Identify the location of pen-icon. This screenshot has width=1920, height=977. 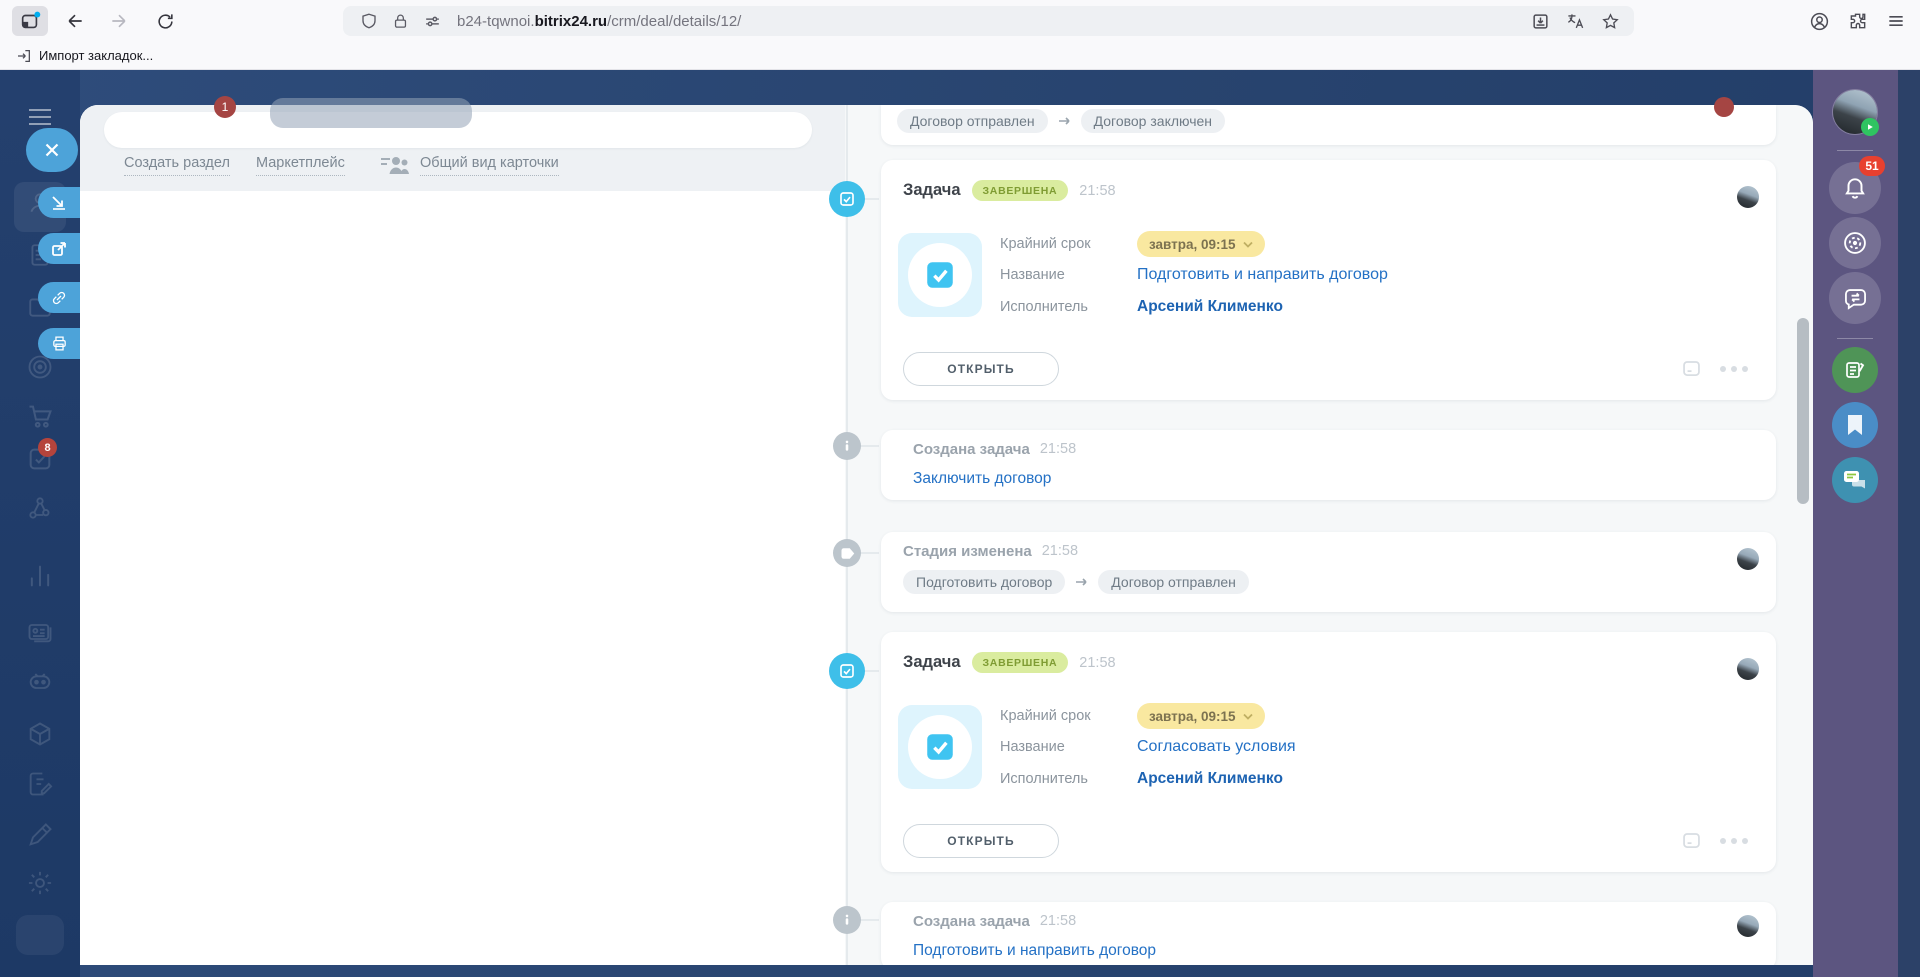
(40, 835).